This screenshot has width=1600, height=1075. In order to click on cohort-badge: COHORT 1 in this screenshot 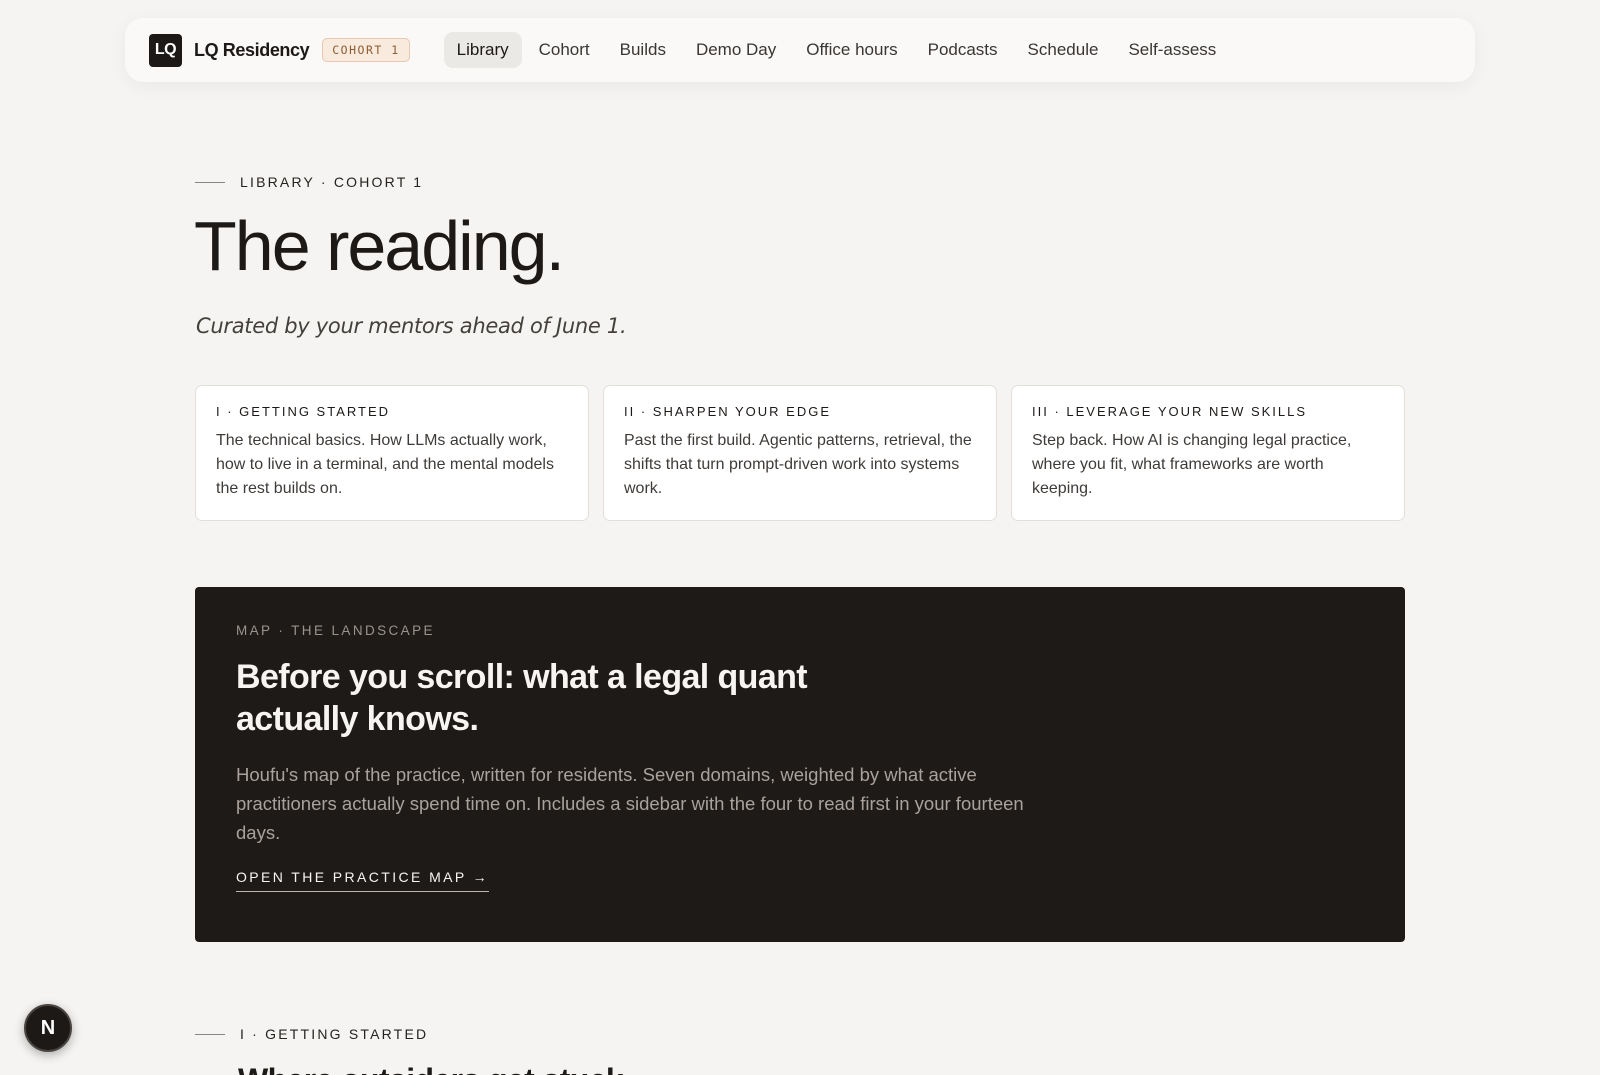, I will do `click(366, 50)`.